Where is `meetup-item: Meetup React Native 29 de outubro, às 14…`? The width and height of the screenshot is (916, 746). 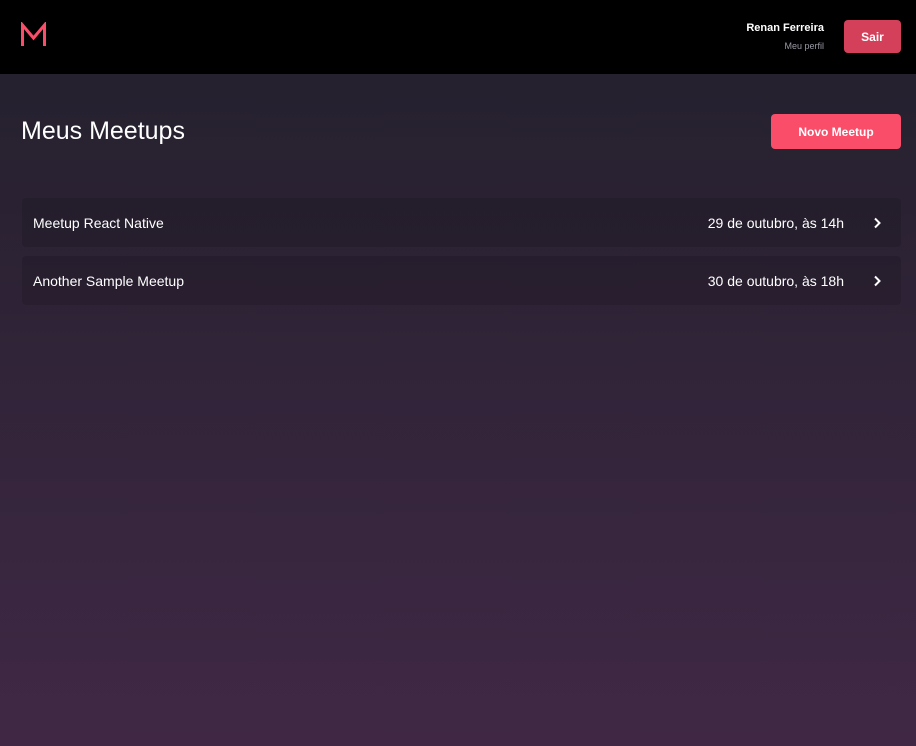 meetup-item: Meetup React Native 29 de outubro, às 14… is located at coordinates (461, 222).